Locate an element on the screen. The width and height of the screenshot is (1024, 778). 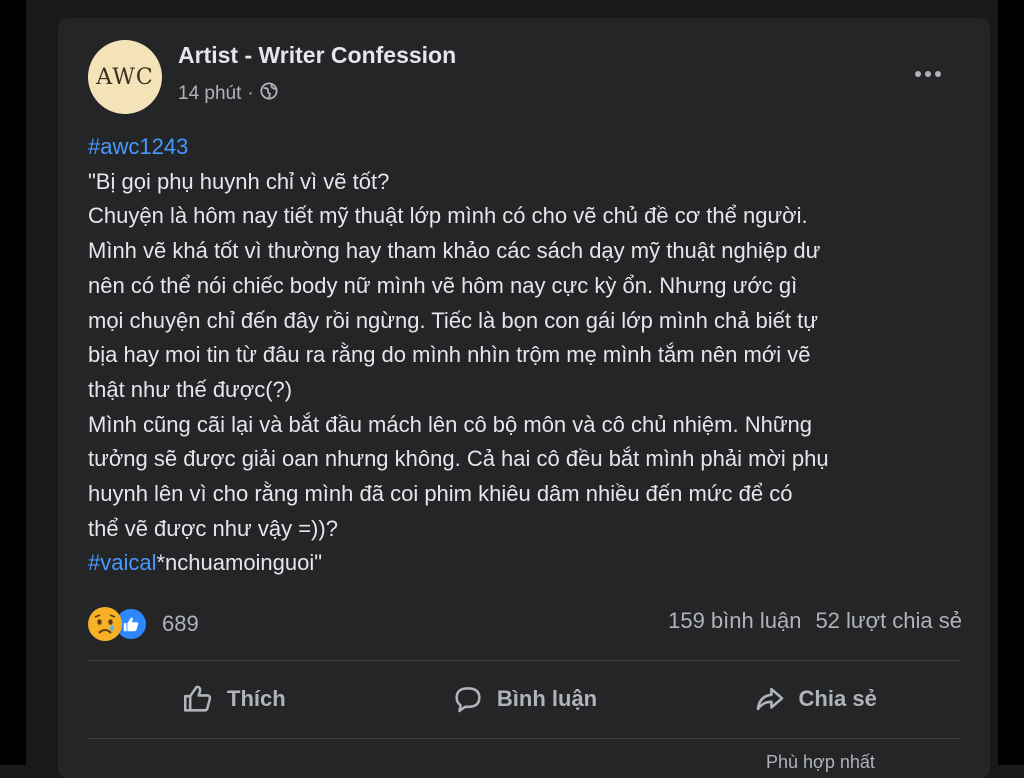
share-arrow-icon is located at coordinates (770, 699).